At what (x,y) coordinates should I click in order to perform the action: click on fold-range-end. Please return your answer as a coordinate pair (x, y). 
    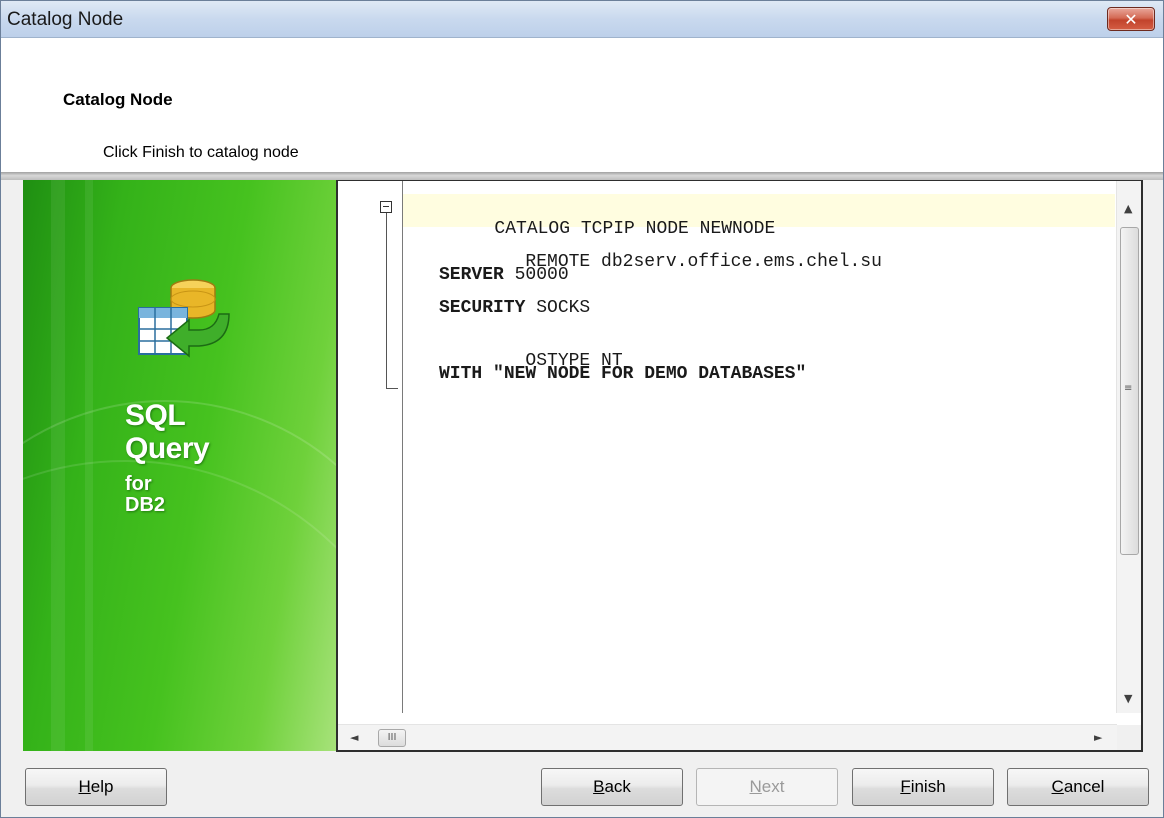
    Looking at the image, I should click on (392, 388).